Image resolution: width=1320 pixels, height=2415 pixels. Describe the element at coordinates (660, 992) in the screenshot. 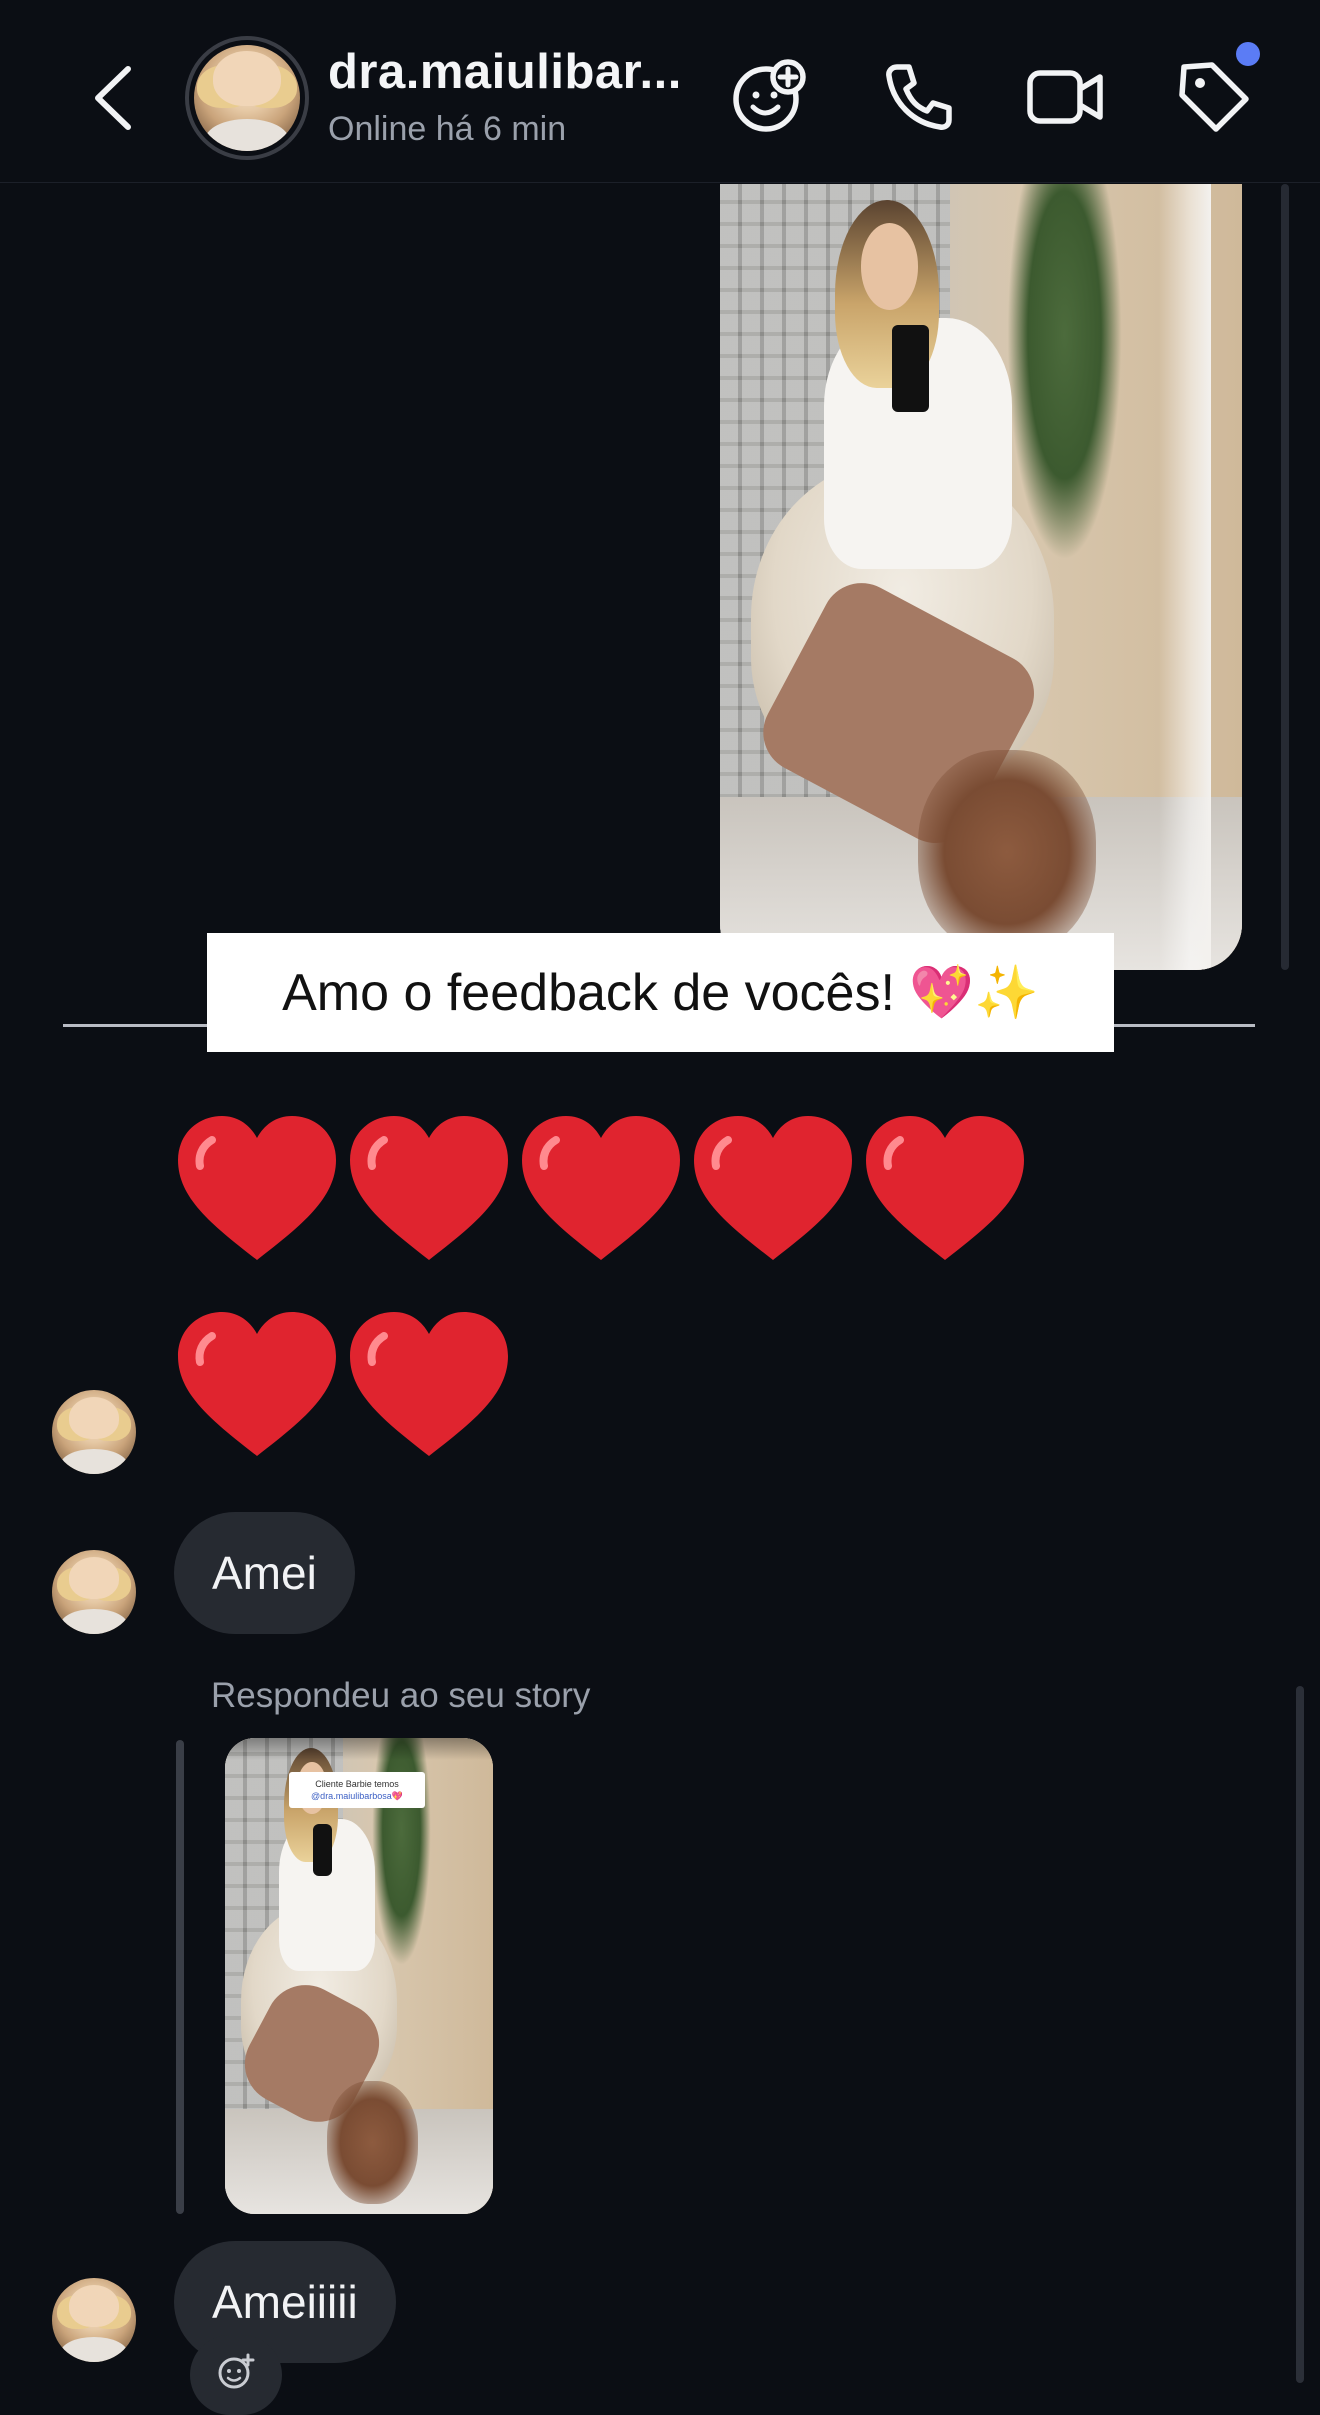

I see `post-caption: Amo o feedback de vocês! 💖✨` at that location.